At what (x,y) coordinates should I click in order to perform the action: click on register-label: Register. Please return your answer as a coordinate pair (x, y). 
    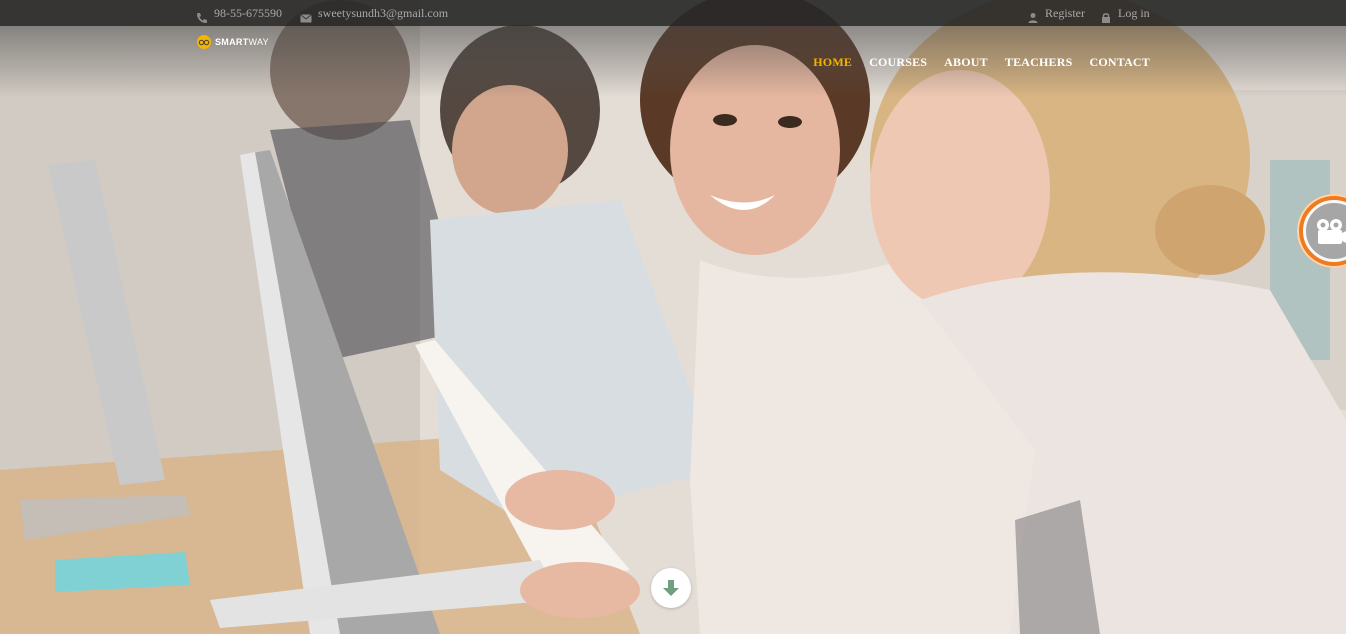
    Looking at the image, I should click on (1065, 13).